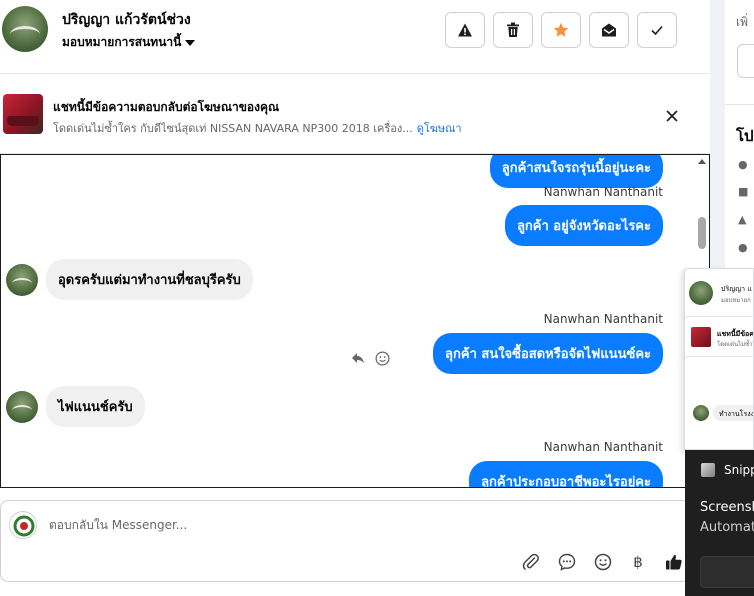  Describe the element at coordinates (126, 20) in the screenshot. I see `contact-name: ปริญญา แก้วรัตน์ช่วง` at that location.